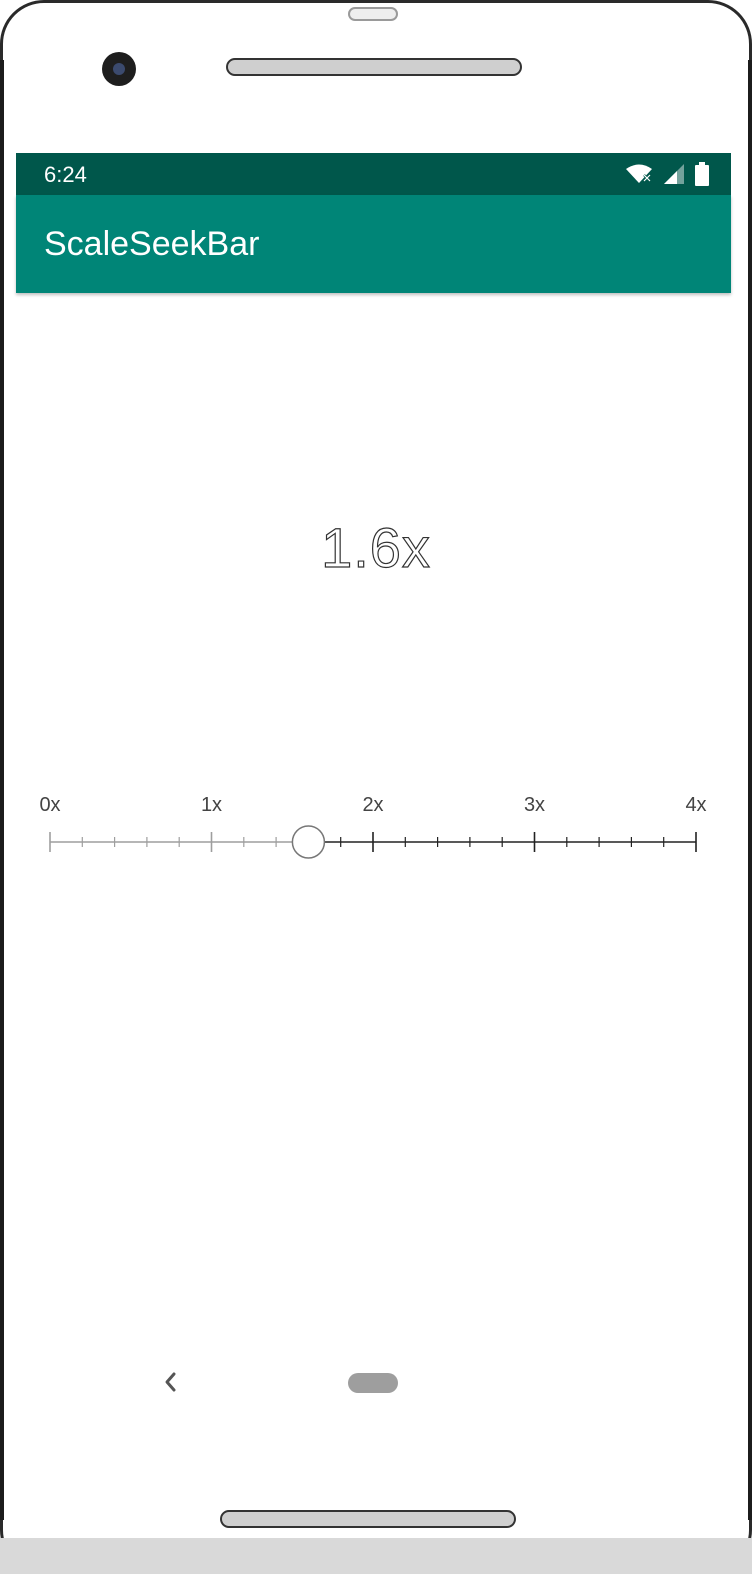  Describe the element at coordinates (2, 790) in the screenshot. I see `device-edge-left` at that location.